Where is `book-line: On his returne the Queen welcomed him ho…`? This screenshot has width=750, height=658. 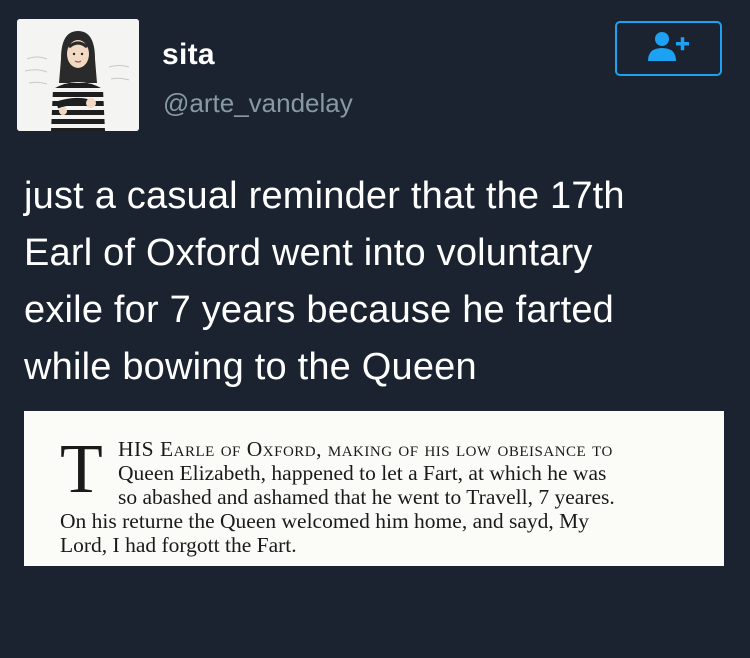
book-line: On his returne the Queen welcomed him ho… is located at coordinates (325, 521).